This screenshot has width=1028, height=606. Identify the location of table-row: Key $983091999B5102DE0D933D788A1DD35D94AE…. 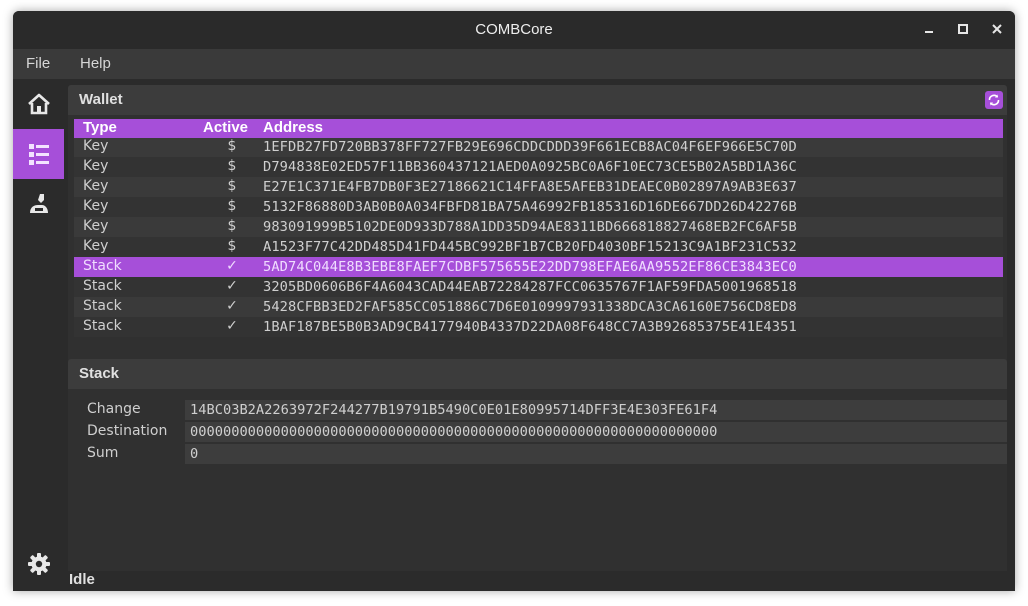
(538, 227).